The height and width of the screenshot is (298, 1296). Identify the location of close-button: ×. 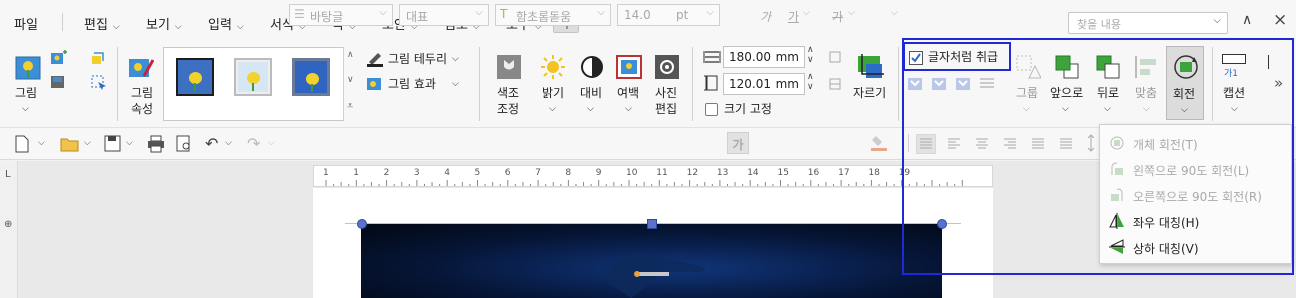
(1280, 20).